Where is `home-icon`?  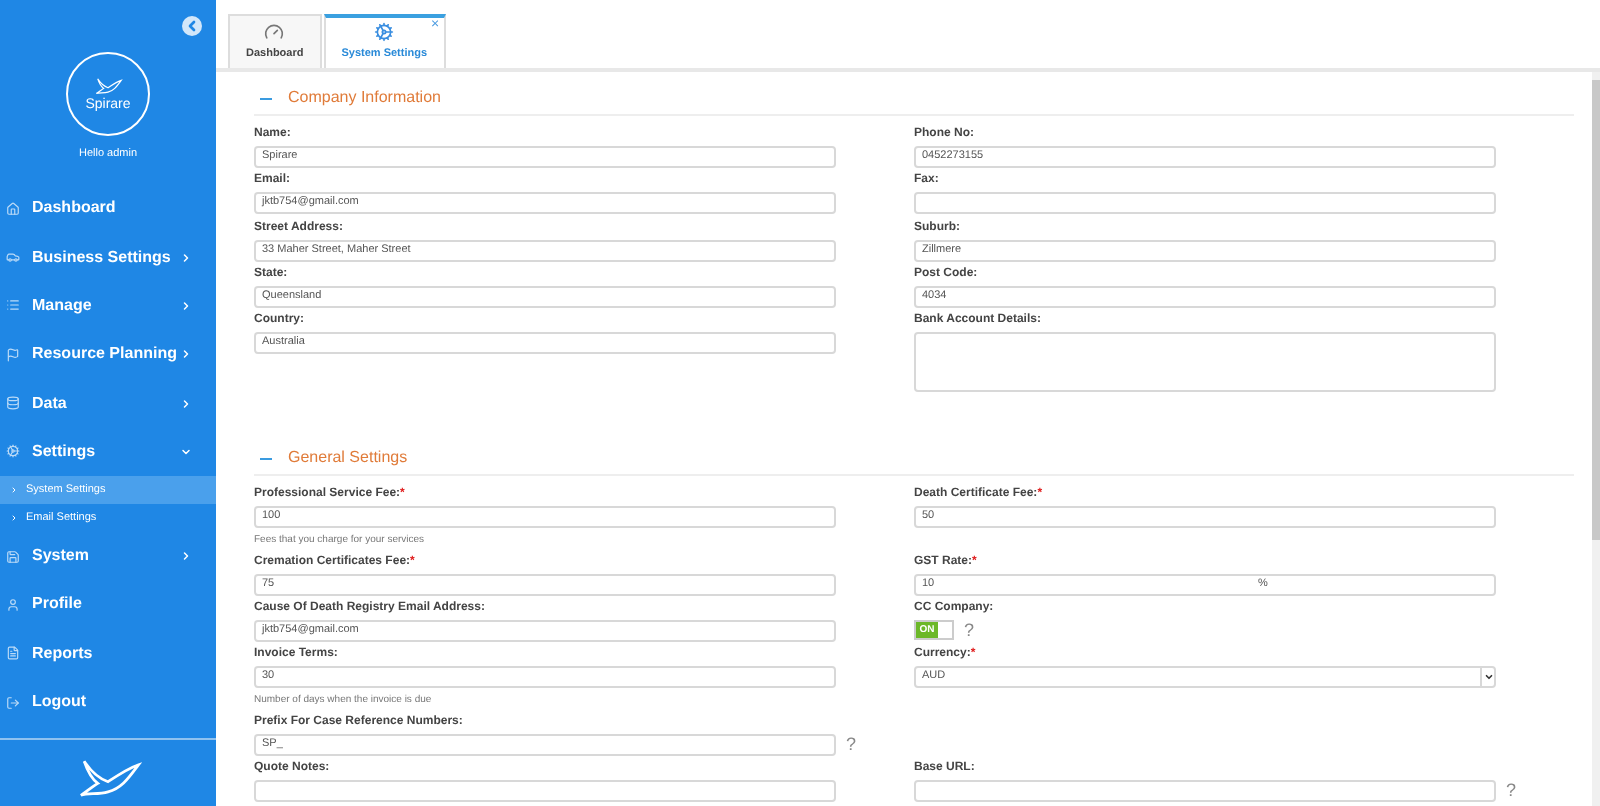
home-icon is located at coordinates (13, 208).